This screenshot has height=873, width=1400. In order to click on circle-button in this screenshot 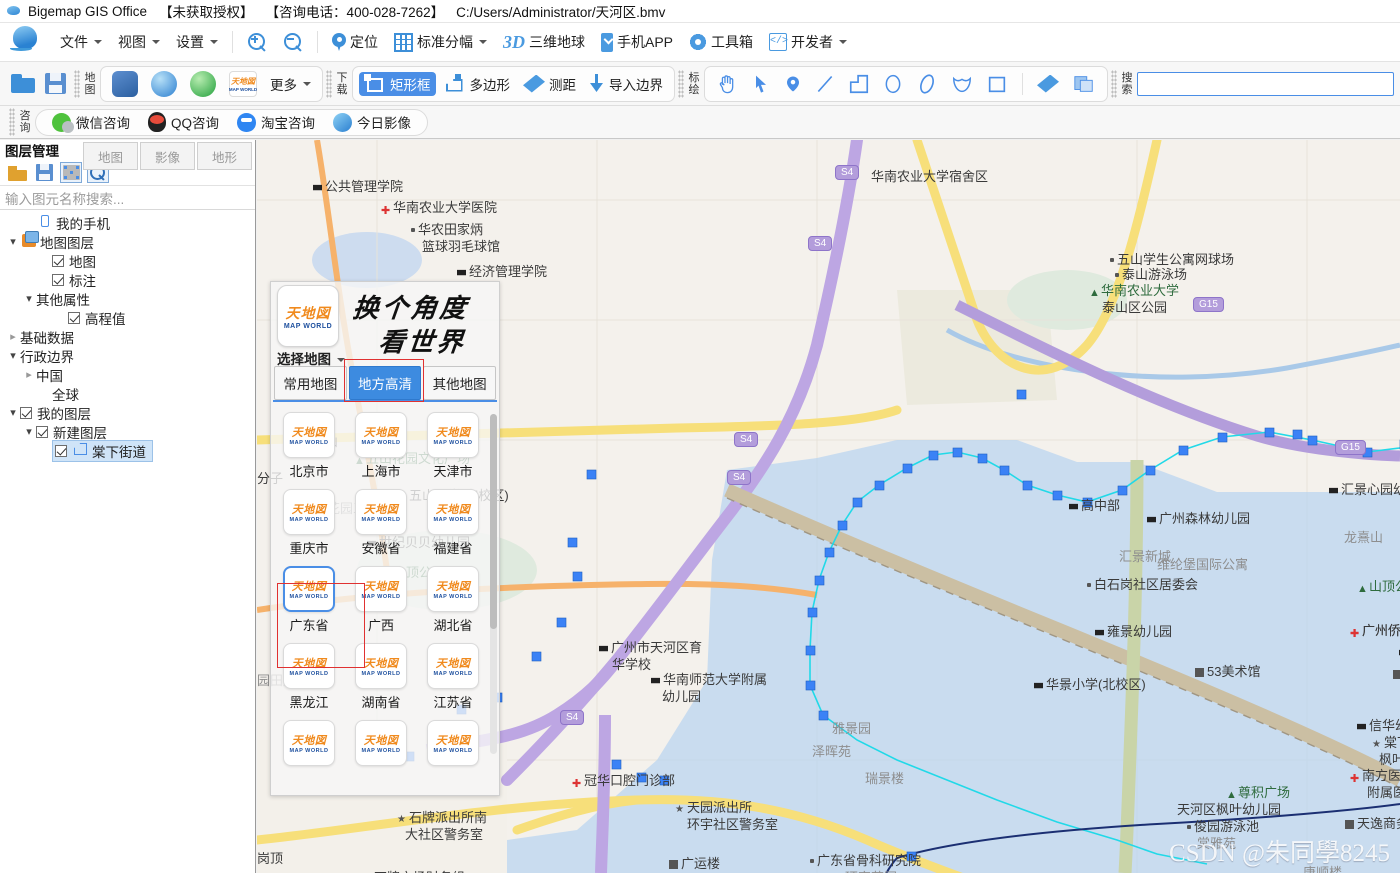, I will do `click(893, 84)`.